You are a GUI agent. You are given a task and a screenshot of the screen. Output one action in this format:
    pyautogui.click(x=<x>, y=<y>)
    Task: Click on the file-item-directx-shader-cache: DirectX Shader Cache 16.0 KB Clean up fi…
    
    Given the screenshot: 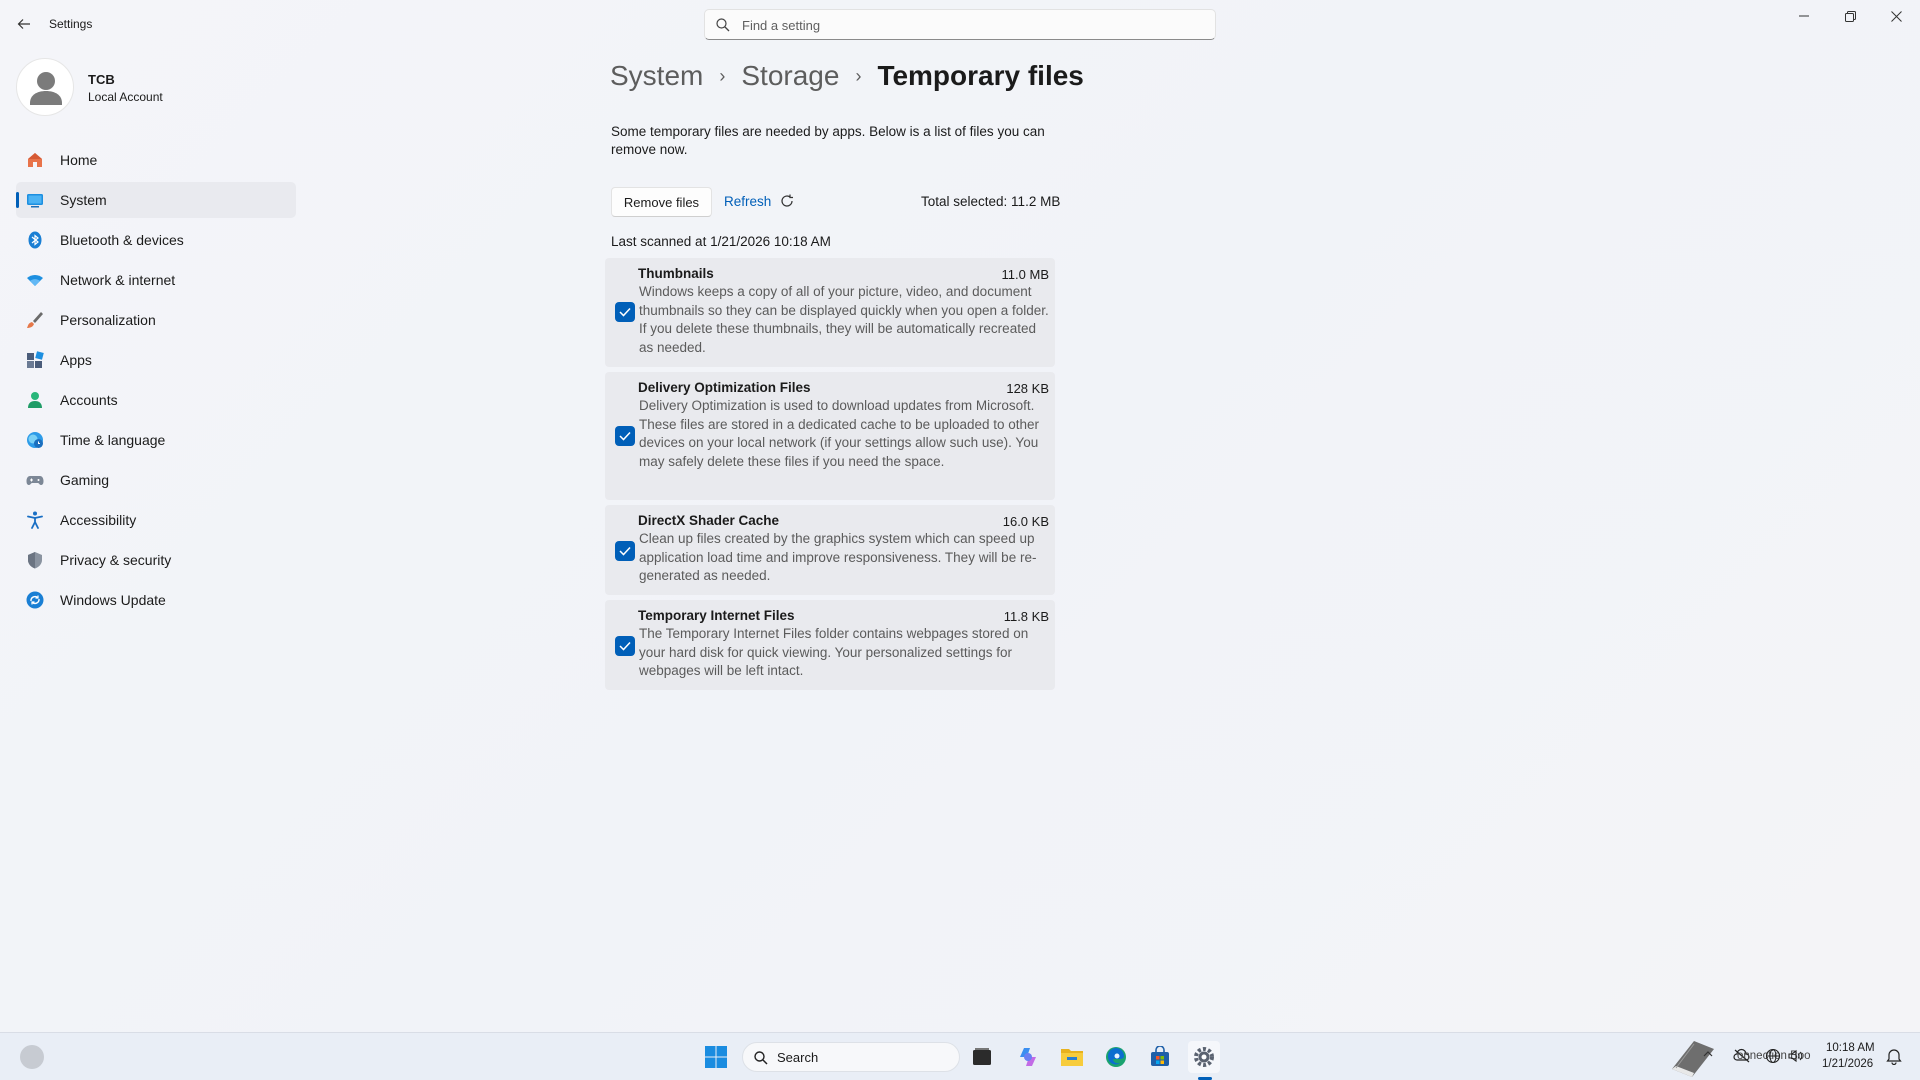 What is the action you would take?
    pyautogui.click(x=830, y=550)
    